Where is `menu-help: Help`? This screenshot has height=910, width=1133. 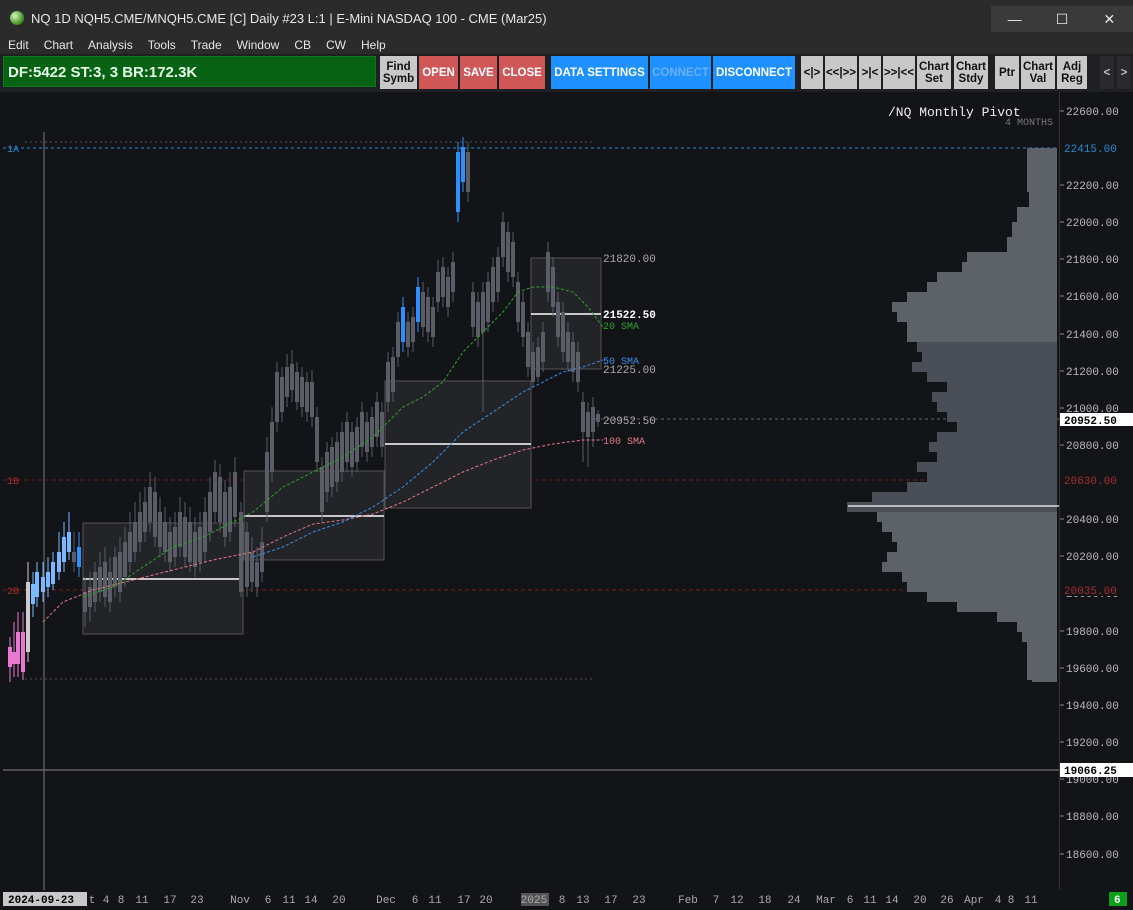 menu-help: Help is located at coordinates (373, 45).